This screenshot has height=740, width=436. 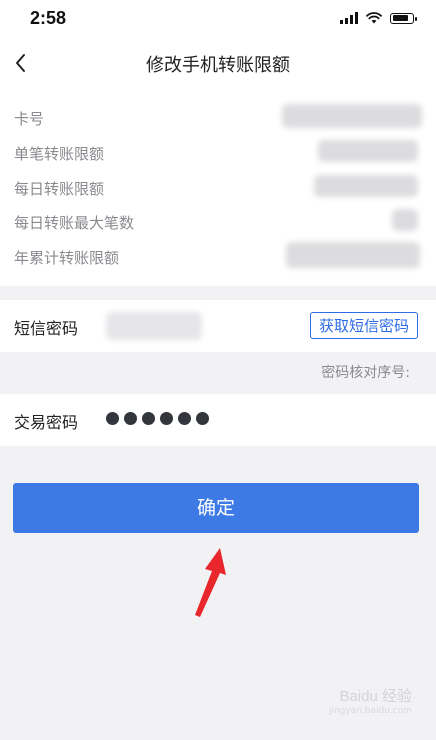 What do you see at coordinates (67, 258) in the screenshot?
I see `annual-limit-label: 年累计转账限额` at bounding box center [67, 258].